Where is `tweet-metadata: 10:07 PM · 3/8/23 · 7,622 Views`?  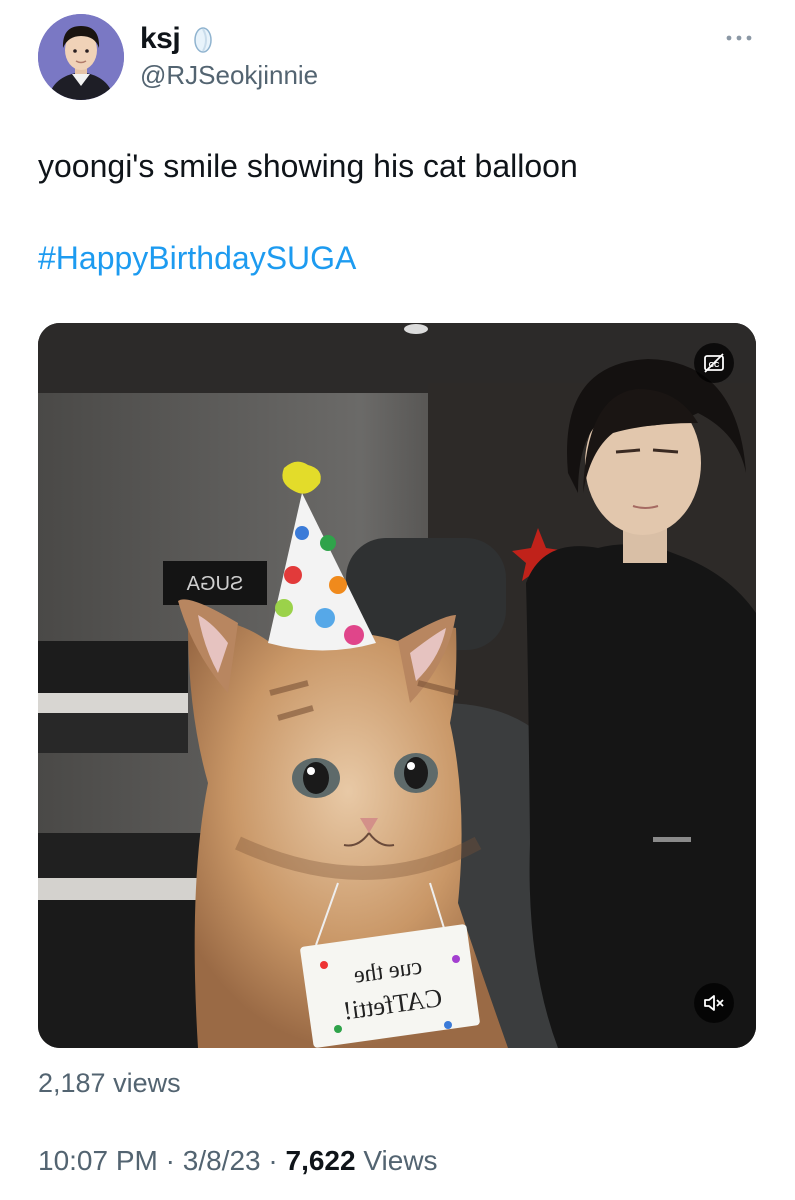 tweet-metadata: 10:07 PM · 3/8/23 · 7,622 Views is located at coordinates (238, 1161).